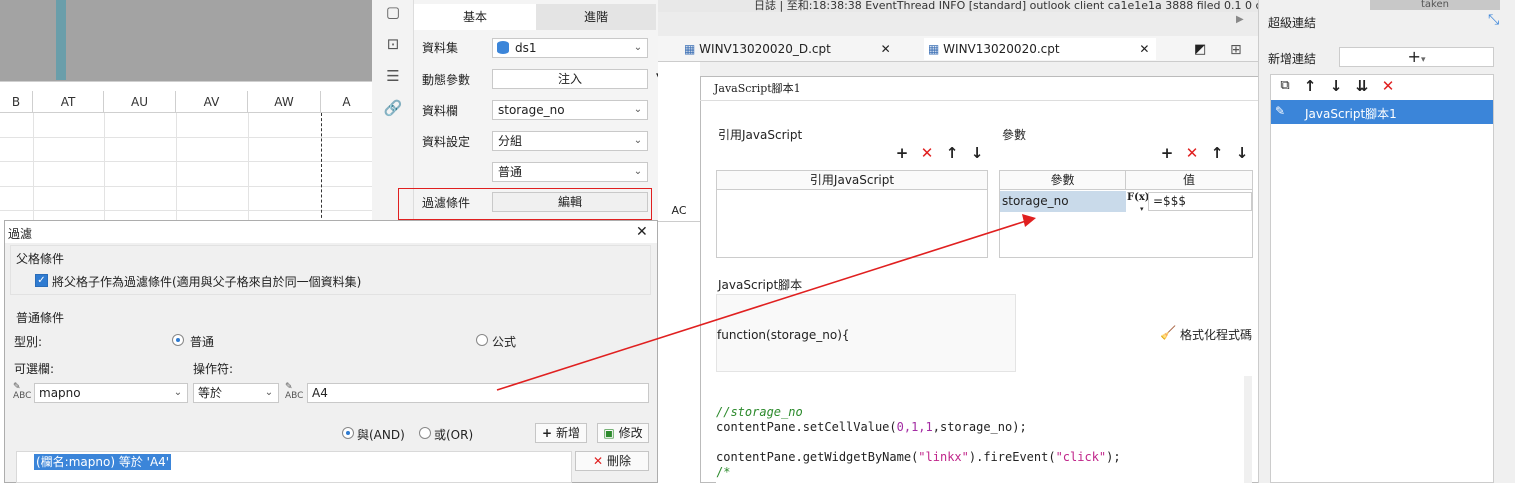 The height and width of the screenshot is (483, 1515). What do you see at coordinates (1029, 220) in the screenshot?
I see `annotation-arrow-head` at bounding box center [1029, 220].